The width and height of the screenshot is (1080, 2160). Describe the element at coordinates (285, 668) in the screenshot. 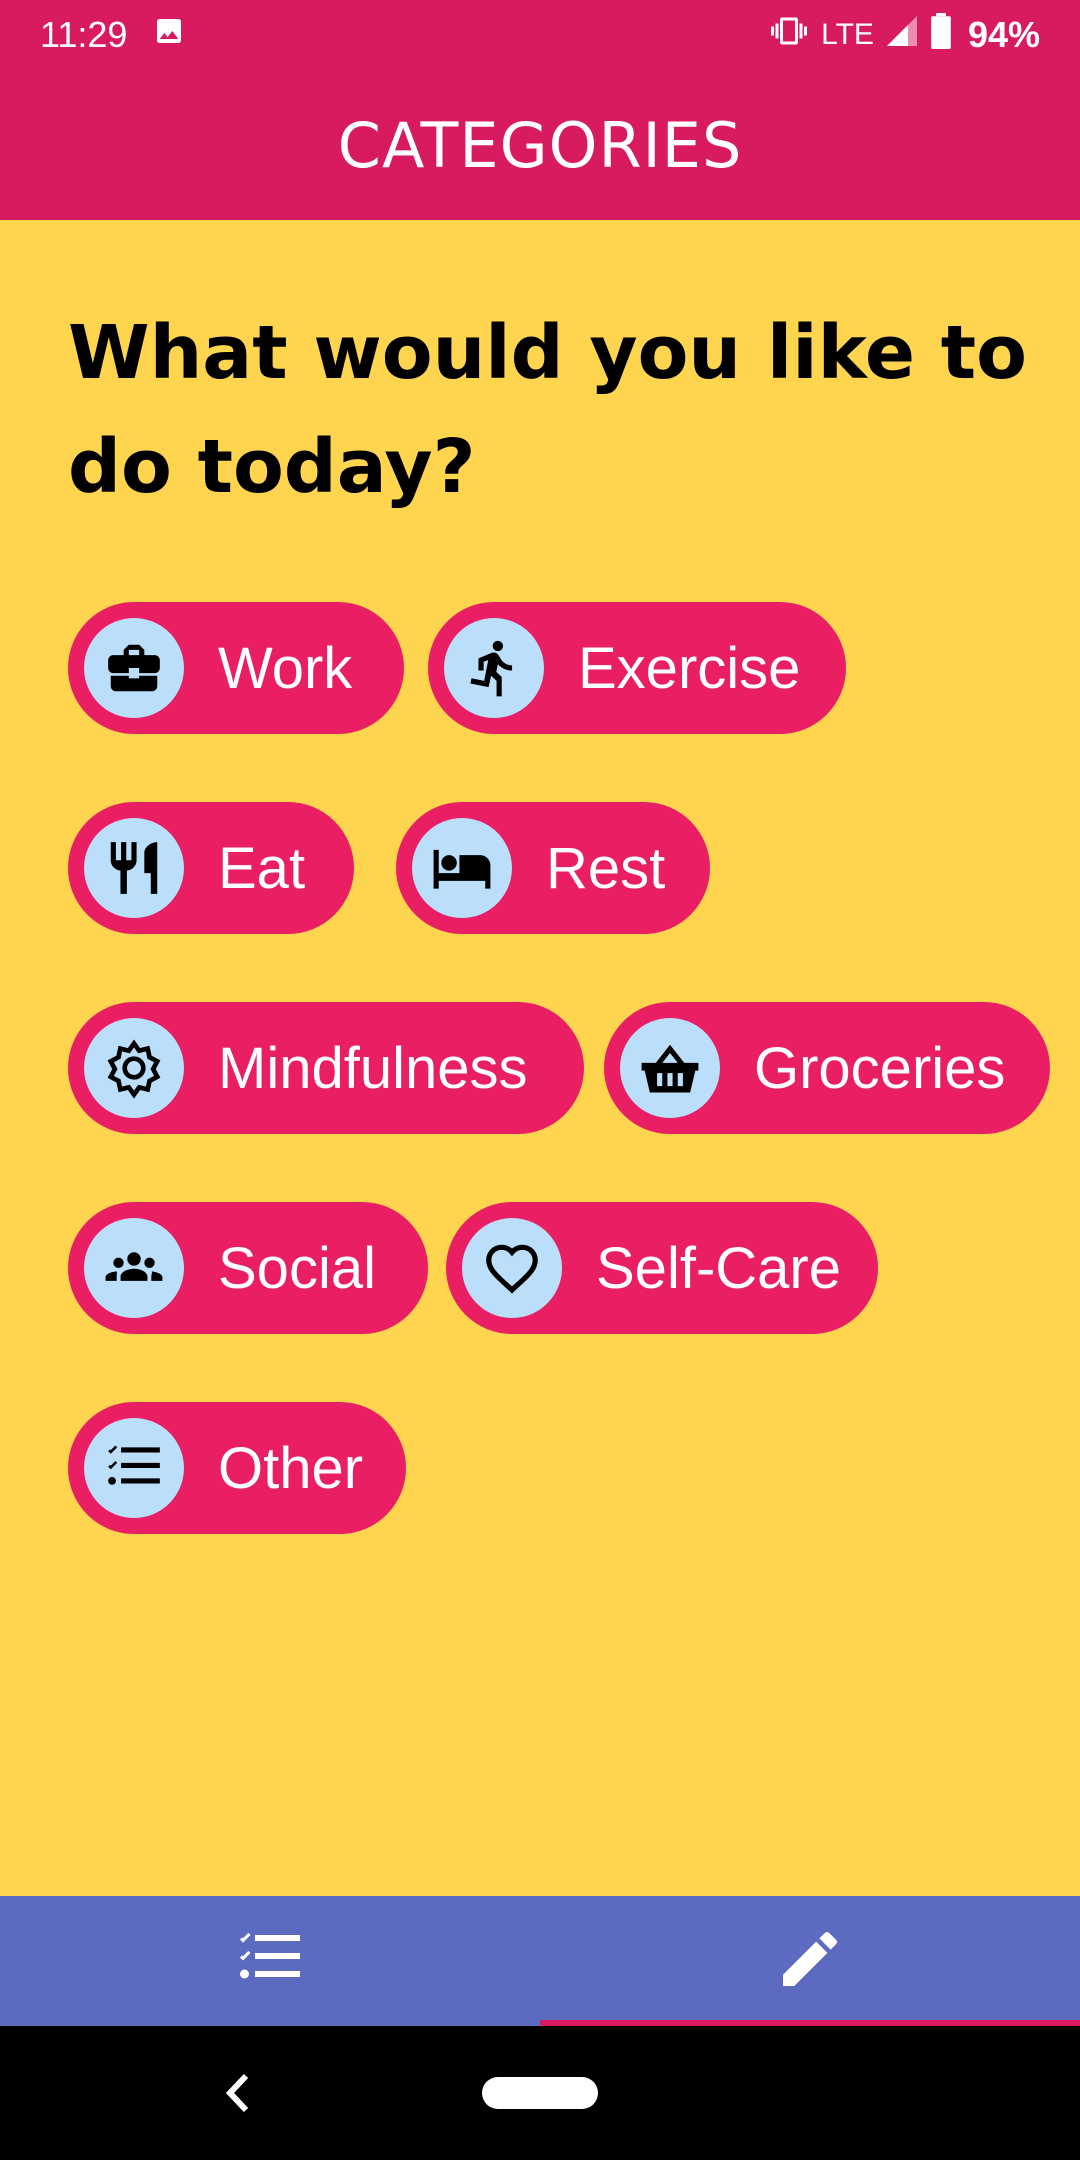

I see `chip-label: Work` at that location.